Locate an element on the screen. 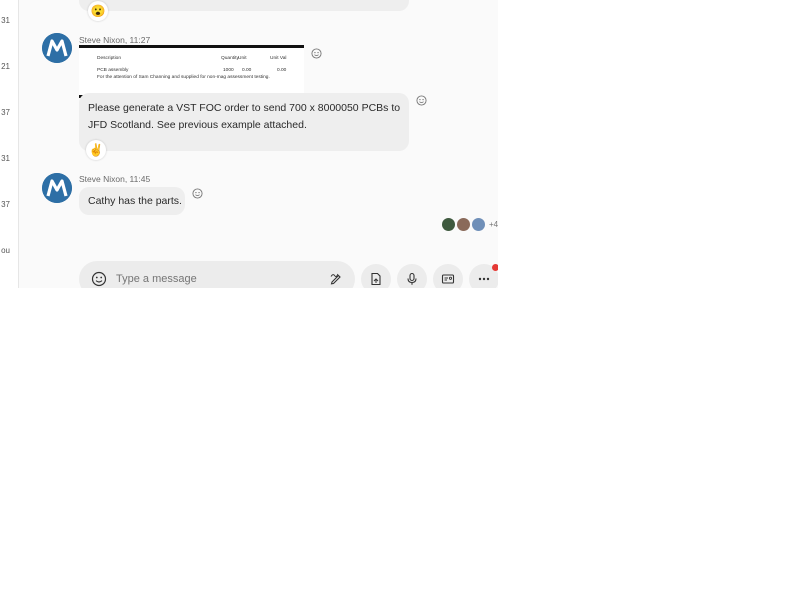 Image resolution: width=792 pixels, height=612 pixels. conversation-list-edge: 31 21 37 31 37 ou is located at coordinates (9, 144).